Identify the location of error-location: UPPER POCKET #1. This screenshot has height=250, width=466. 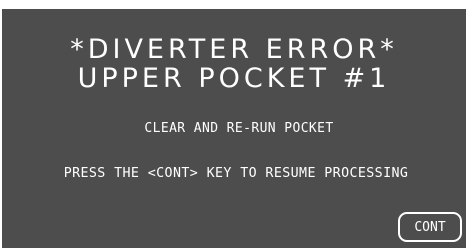
(234, 78).